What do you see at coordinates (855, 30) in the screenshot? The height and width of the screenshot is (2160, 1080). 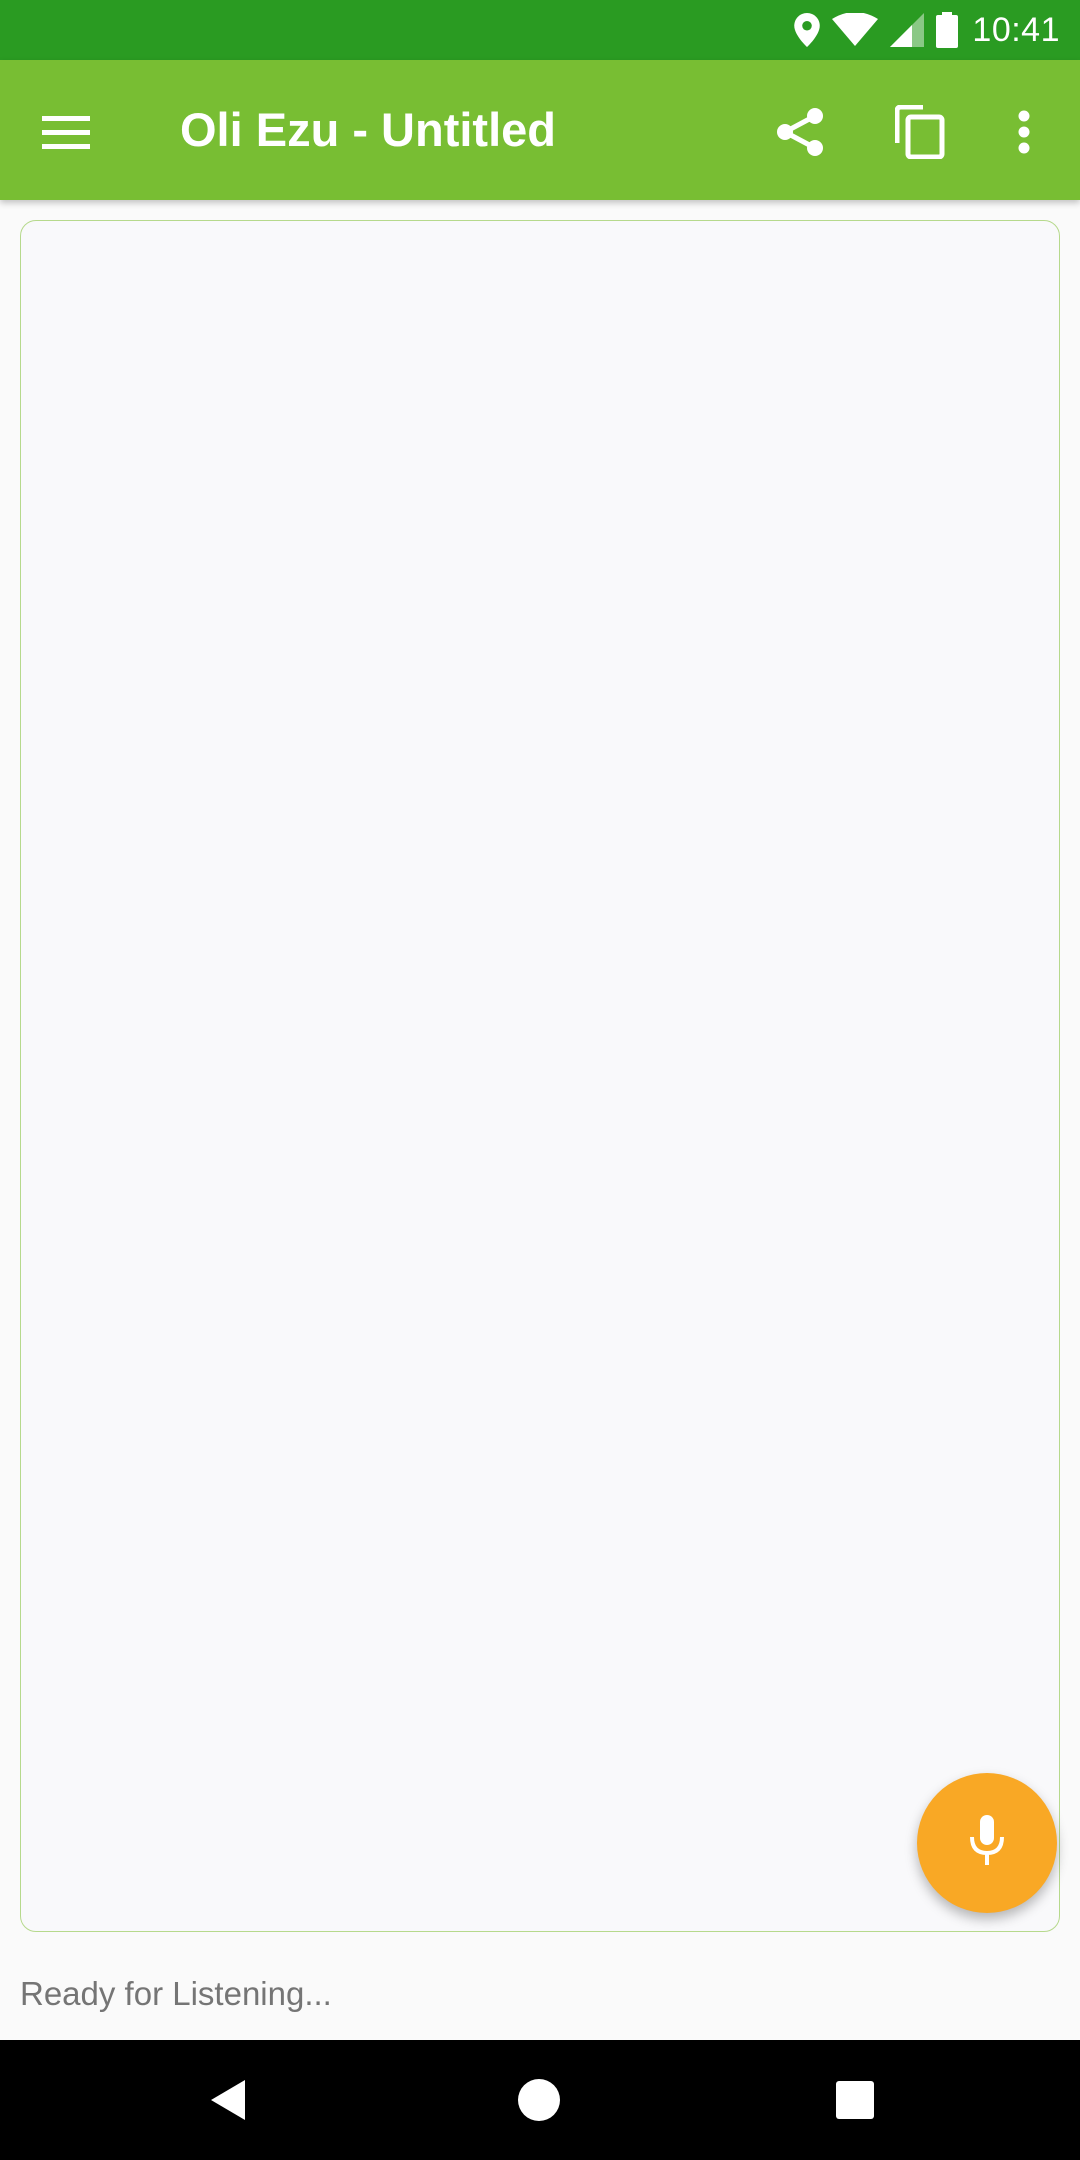 I see `wifi-icon` at bounding box center [855, 30].